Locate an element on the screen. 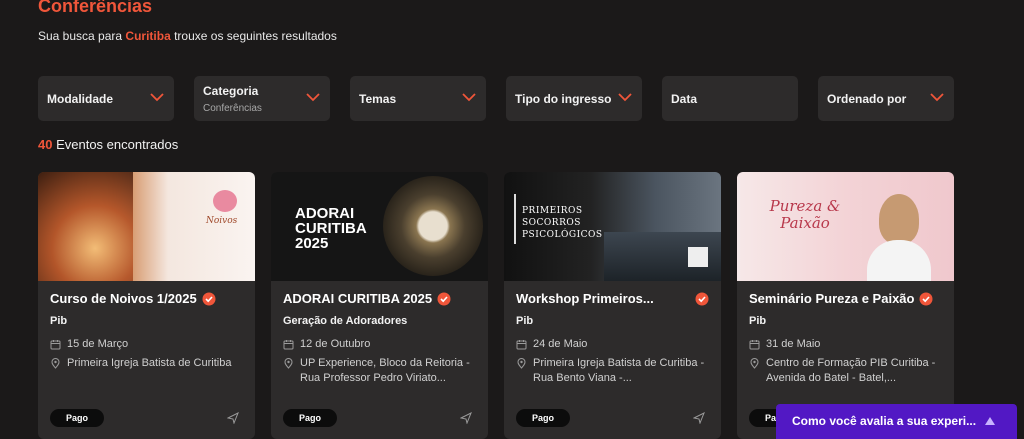  event-date-text: 24 de Maio is located at coordinates (560, 343).